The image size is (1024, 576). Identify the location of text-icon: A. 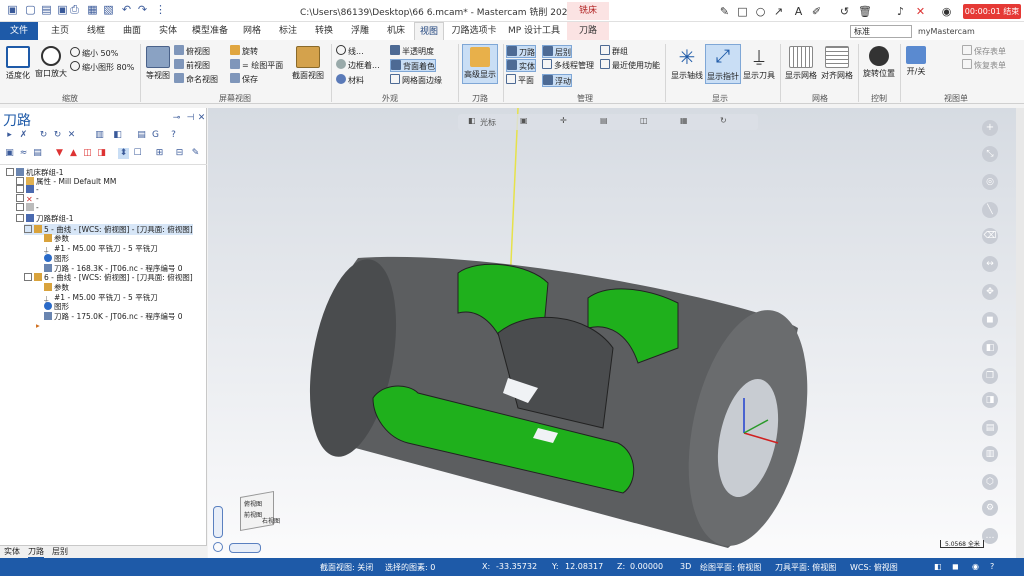
(798, 11).